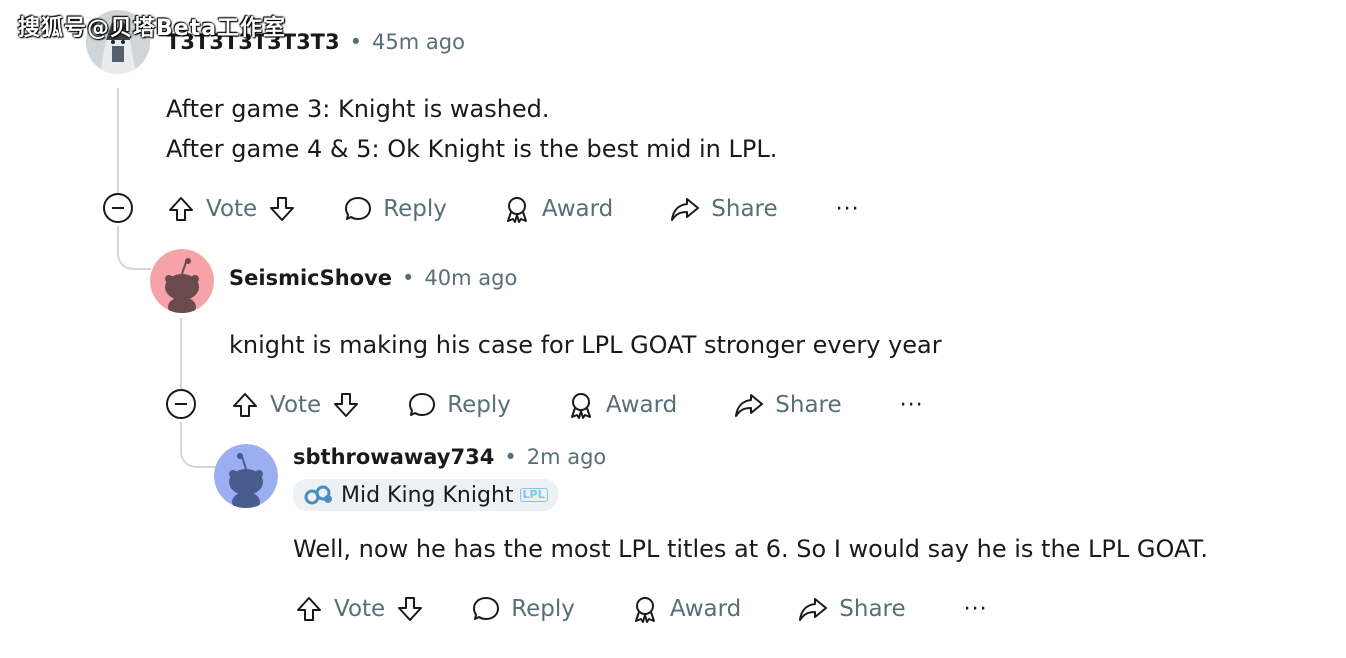 Image resolution: width=1346 pixels, height=658 pixels. Describe the element at coordinates (393, 457) in the screenshot. I see `username: sbthrowaway734` at that location.